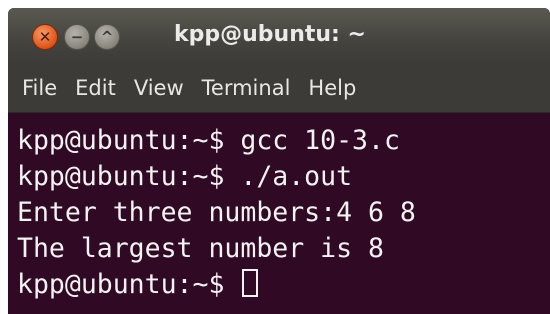  I want to click on menu-file: File, so click(39, 88).